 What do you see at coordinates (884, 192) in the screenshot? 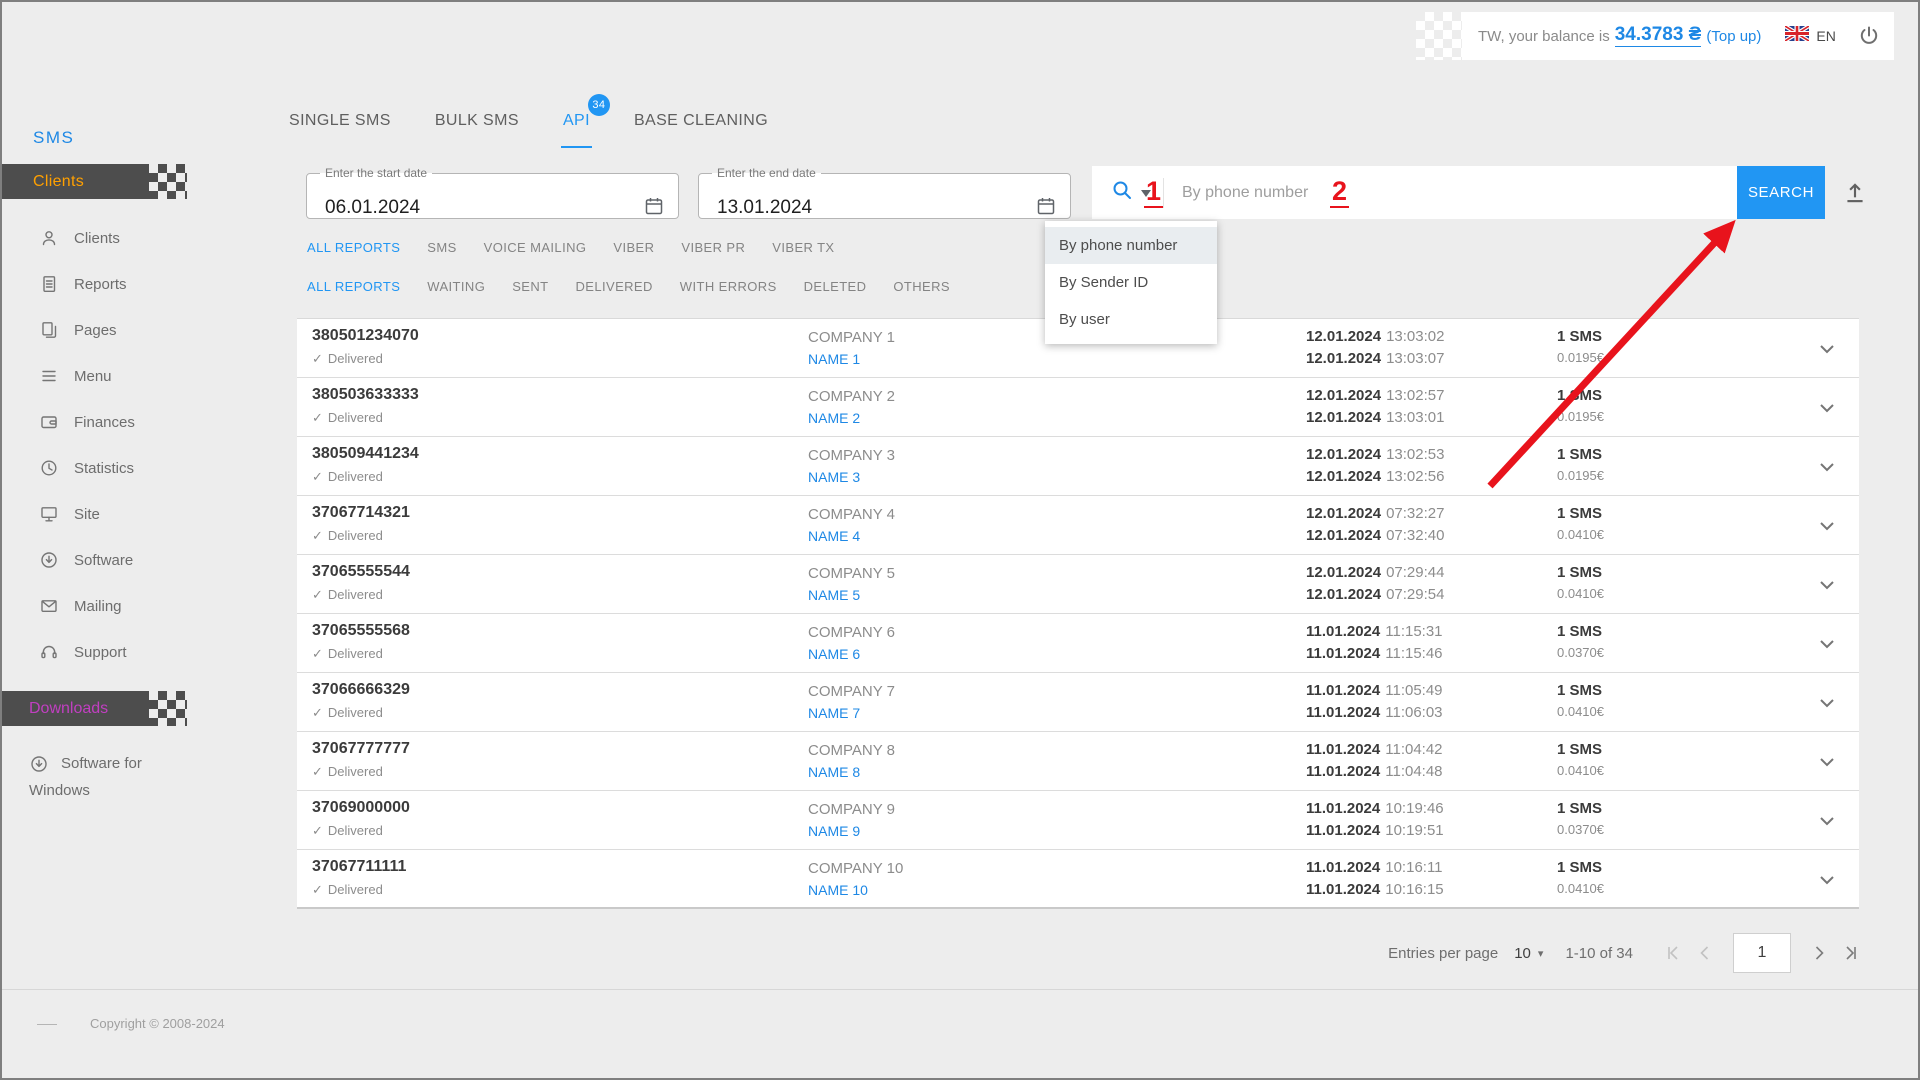
I see `end-date-field: Enter the end date 13.01.2024` at bounding box center [884, 192].